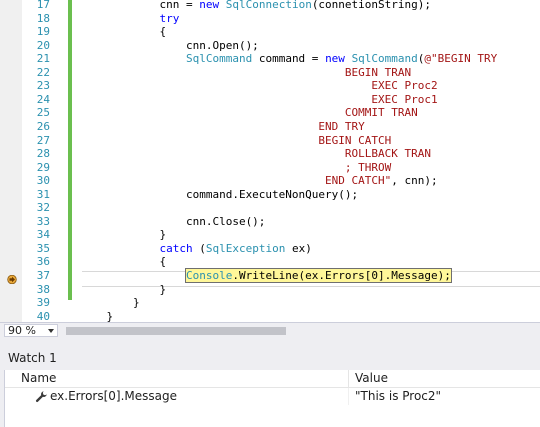 The width and height of the screenshot is (540, 427). What do you see at coordinates (176, 331) in the screenshot?
I see `horizontal-scrollbar-thumb` at bounding box center [176, 331].